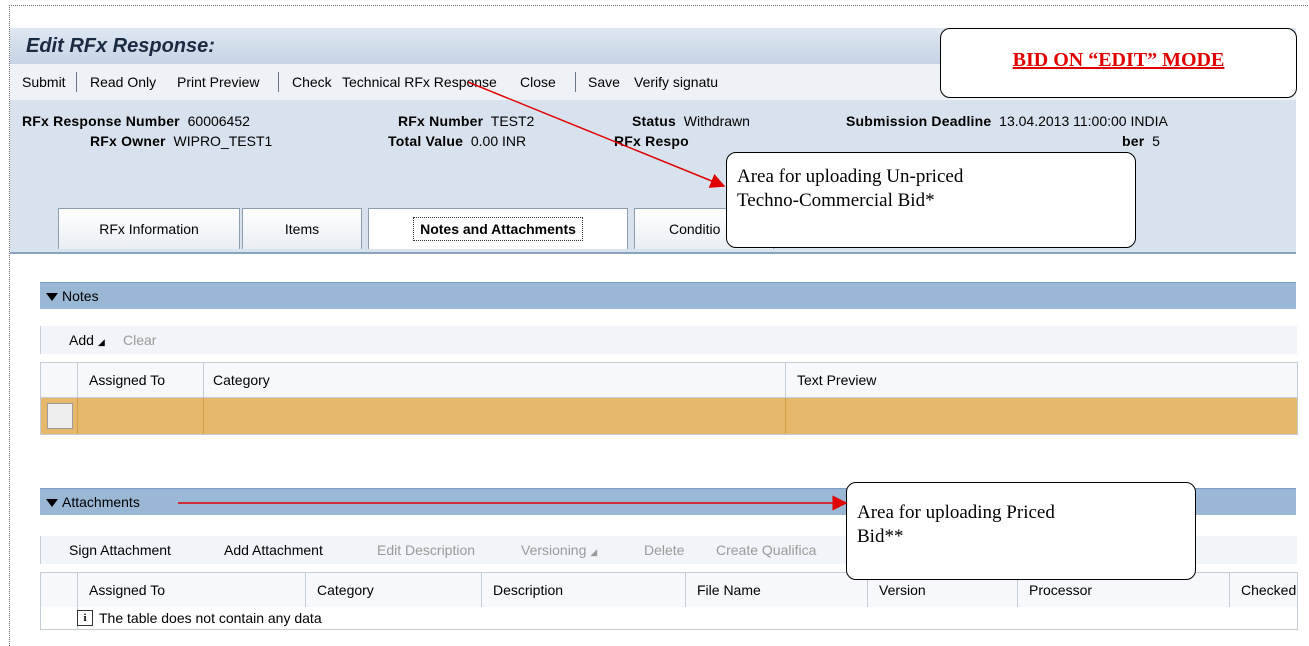  I want to click on notes-section-header: Notes, so click(668, 295).